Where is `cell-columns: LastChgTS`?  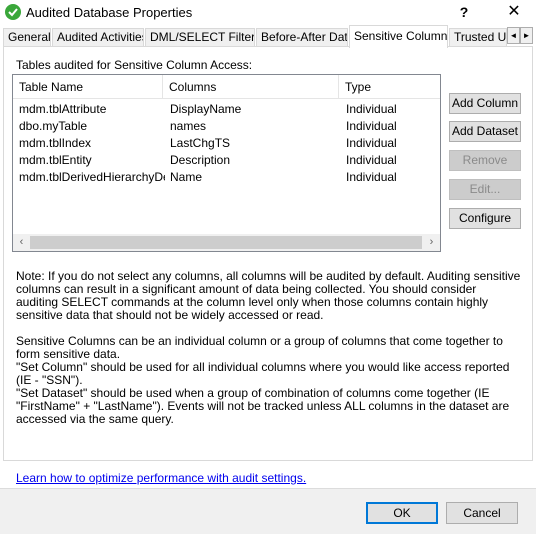
cell-columns: LastChgTS is located at coordinates (200, 143).